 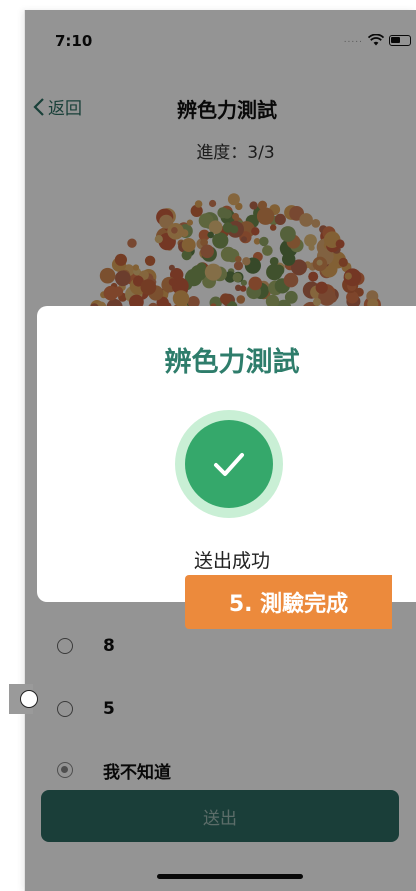 I want to click on checkmark-icon, so click(x=229, y=464).